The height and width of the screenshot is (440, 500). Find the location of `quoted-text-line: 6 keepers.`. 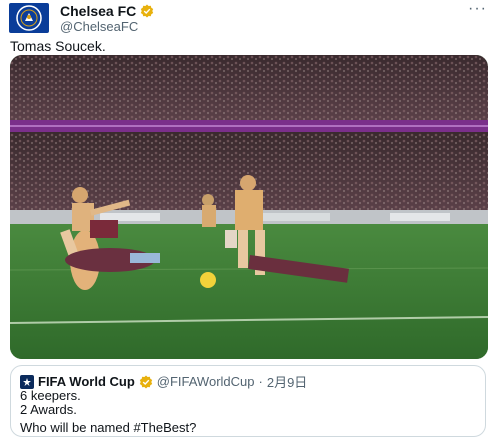

quoted-text-line: 6 keepers. is located at coordinates (50, 395).